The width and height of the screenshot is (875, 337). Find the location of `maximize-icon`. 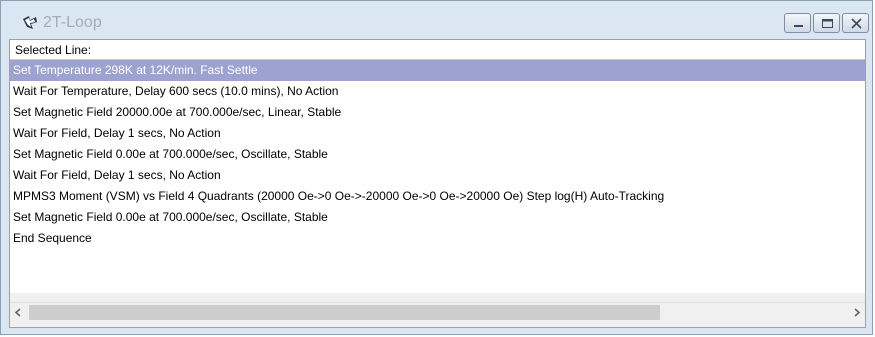

maximize-icon is located at coordinates (827, 23).